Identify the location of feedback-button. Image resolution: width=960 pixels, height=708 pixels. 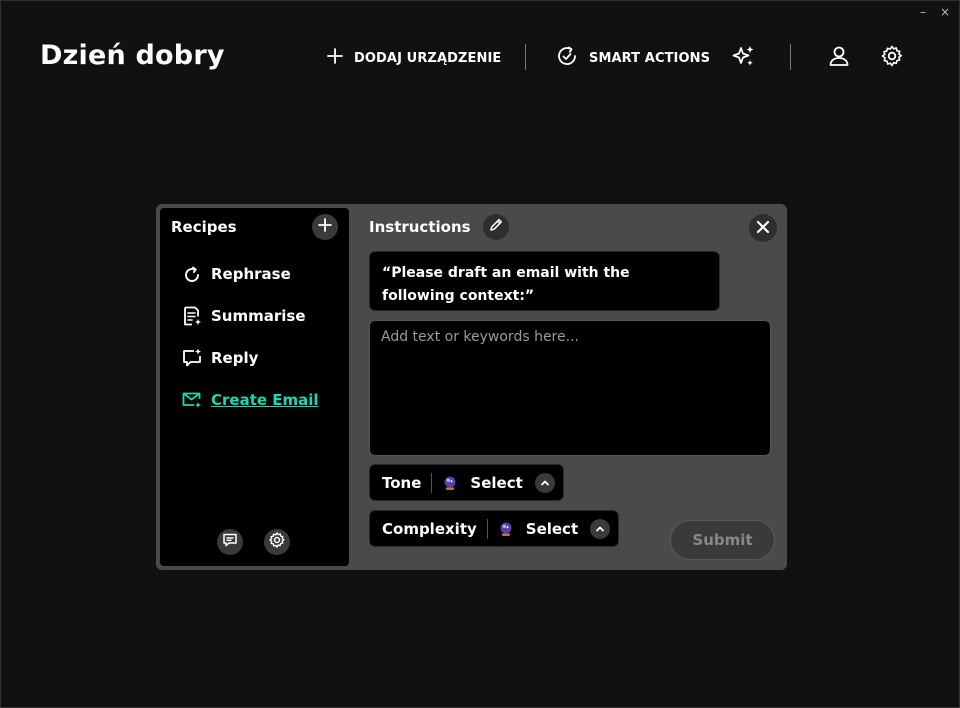
(230, 542).